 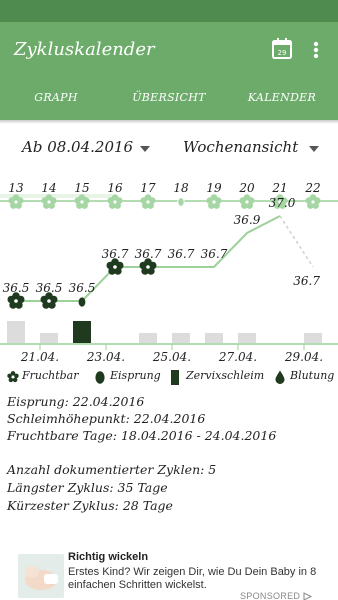 What do you see at coordinates (48, 188) in the screenshot?
I see `day-number: 14` at bounding box center [48, 188].